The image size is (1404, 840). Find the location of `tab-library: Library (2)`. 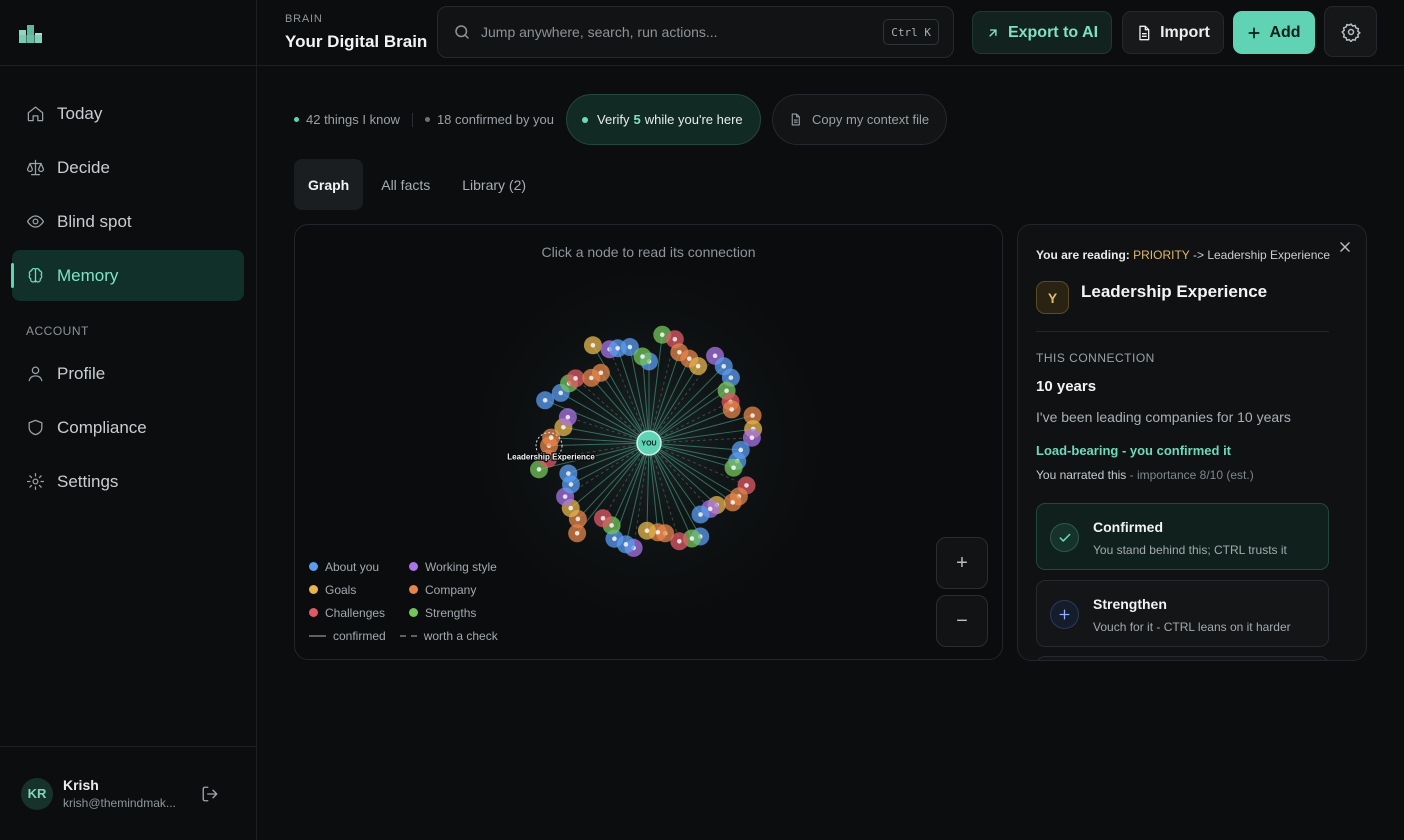

tab-library: Library (2) is located at coordinates (494, 184).